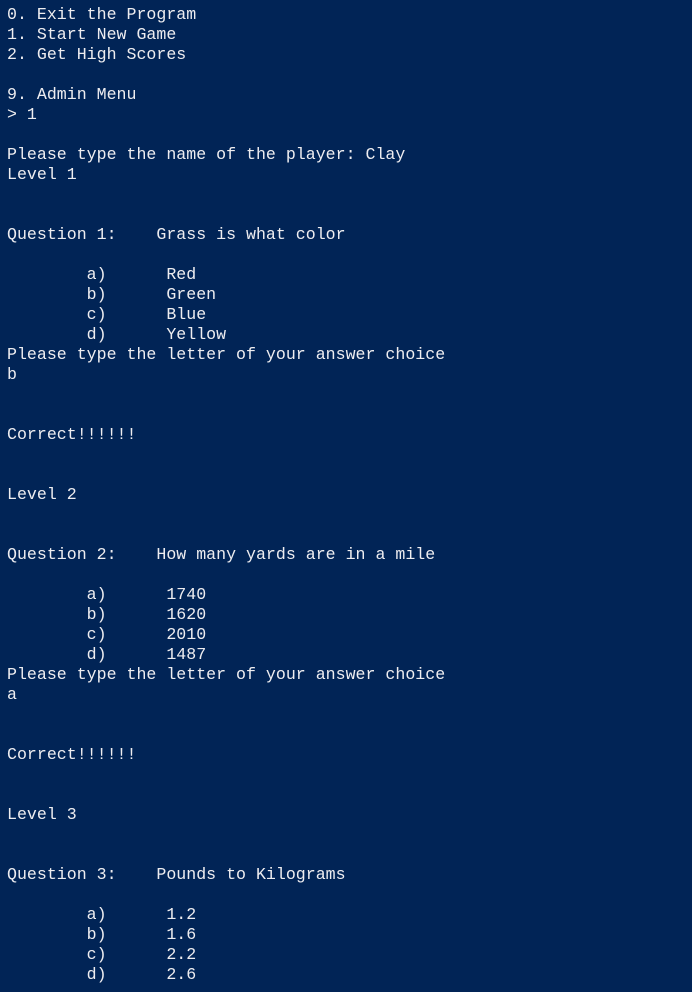 Image resolution: width=692 pixels, height=992 pixels. Describe the element at coordinates (97, 54) in the screenshot. I see `console-line: 2. Get High Scores` at that location.